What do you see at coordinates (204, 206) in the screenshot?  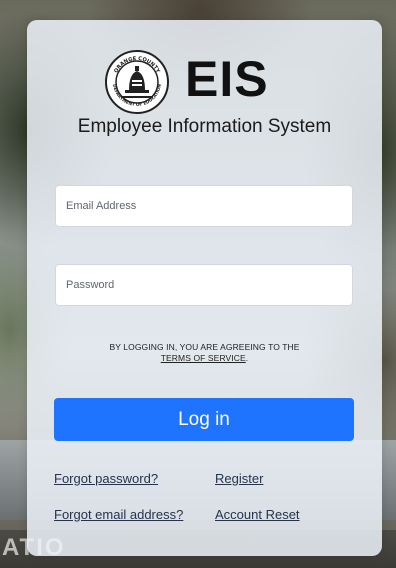 I see `email-input` at bounding box center [204, 206].